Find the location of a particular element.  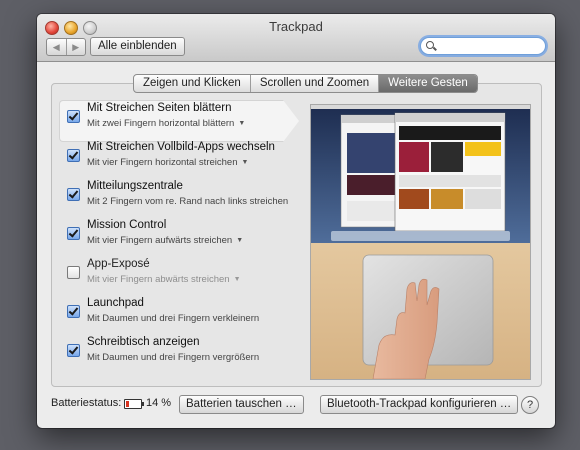

checkbox-seiten-blaettern is located at coordinates (73, 116).